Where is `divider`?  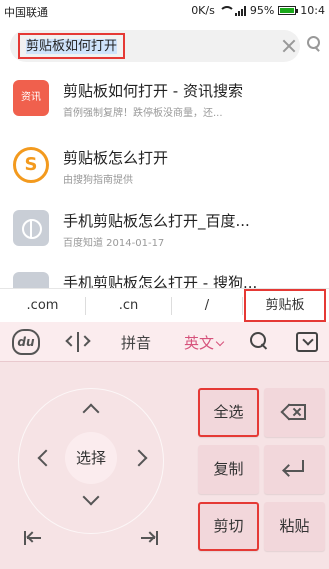
divider is located at coordinates (242, 306).